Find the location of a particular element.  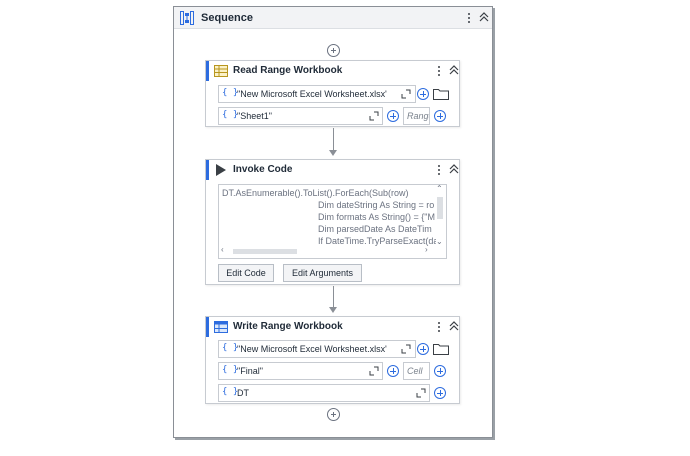

code-line: If DateTime.TryParseExact(da is located at coordinates (377, 241).